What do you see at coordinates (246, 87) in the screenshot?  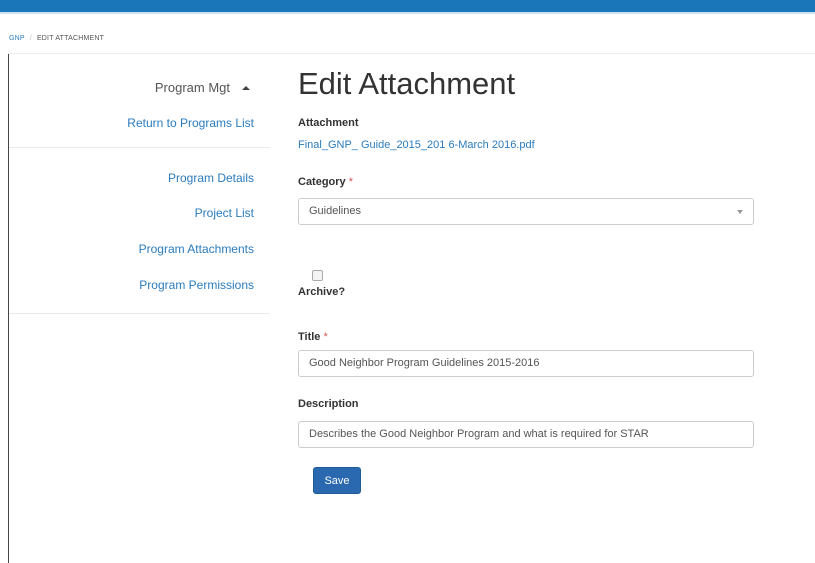 I see `caret-up-icon` at bounding box center [246, 87].